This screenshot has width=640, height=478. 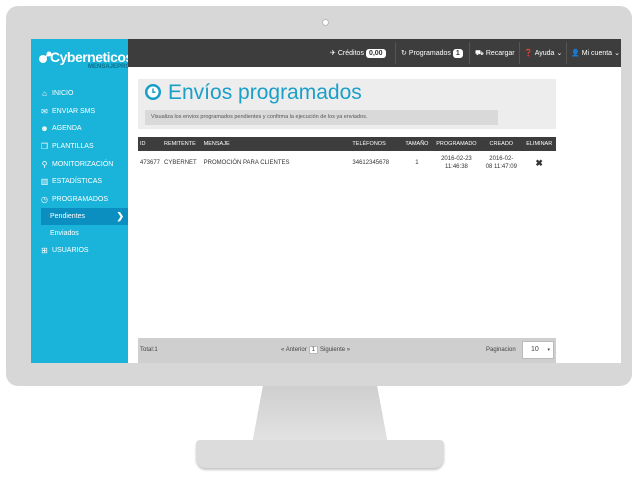 What do you see at coordinates (276, 144) in the screenshot?
I see `column-header: Mensaje` at bounding box center [276, 144].